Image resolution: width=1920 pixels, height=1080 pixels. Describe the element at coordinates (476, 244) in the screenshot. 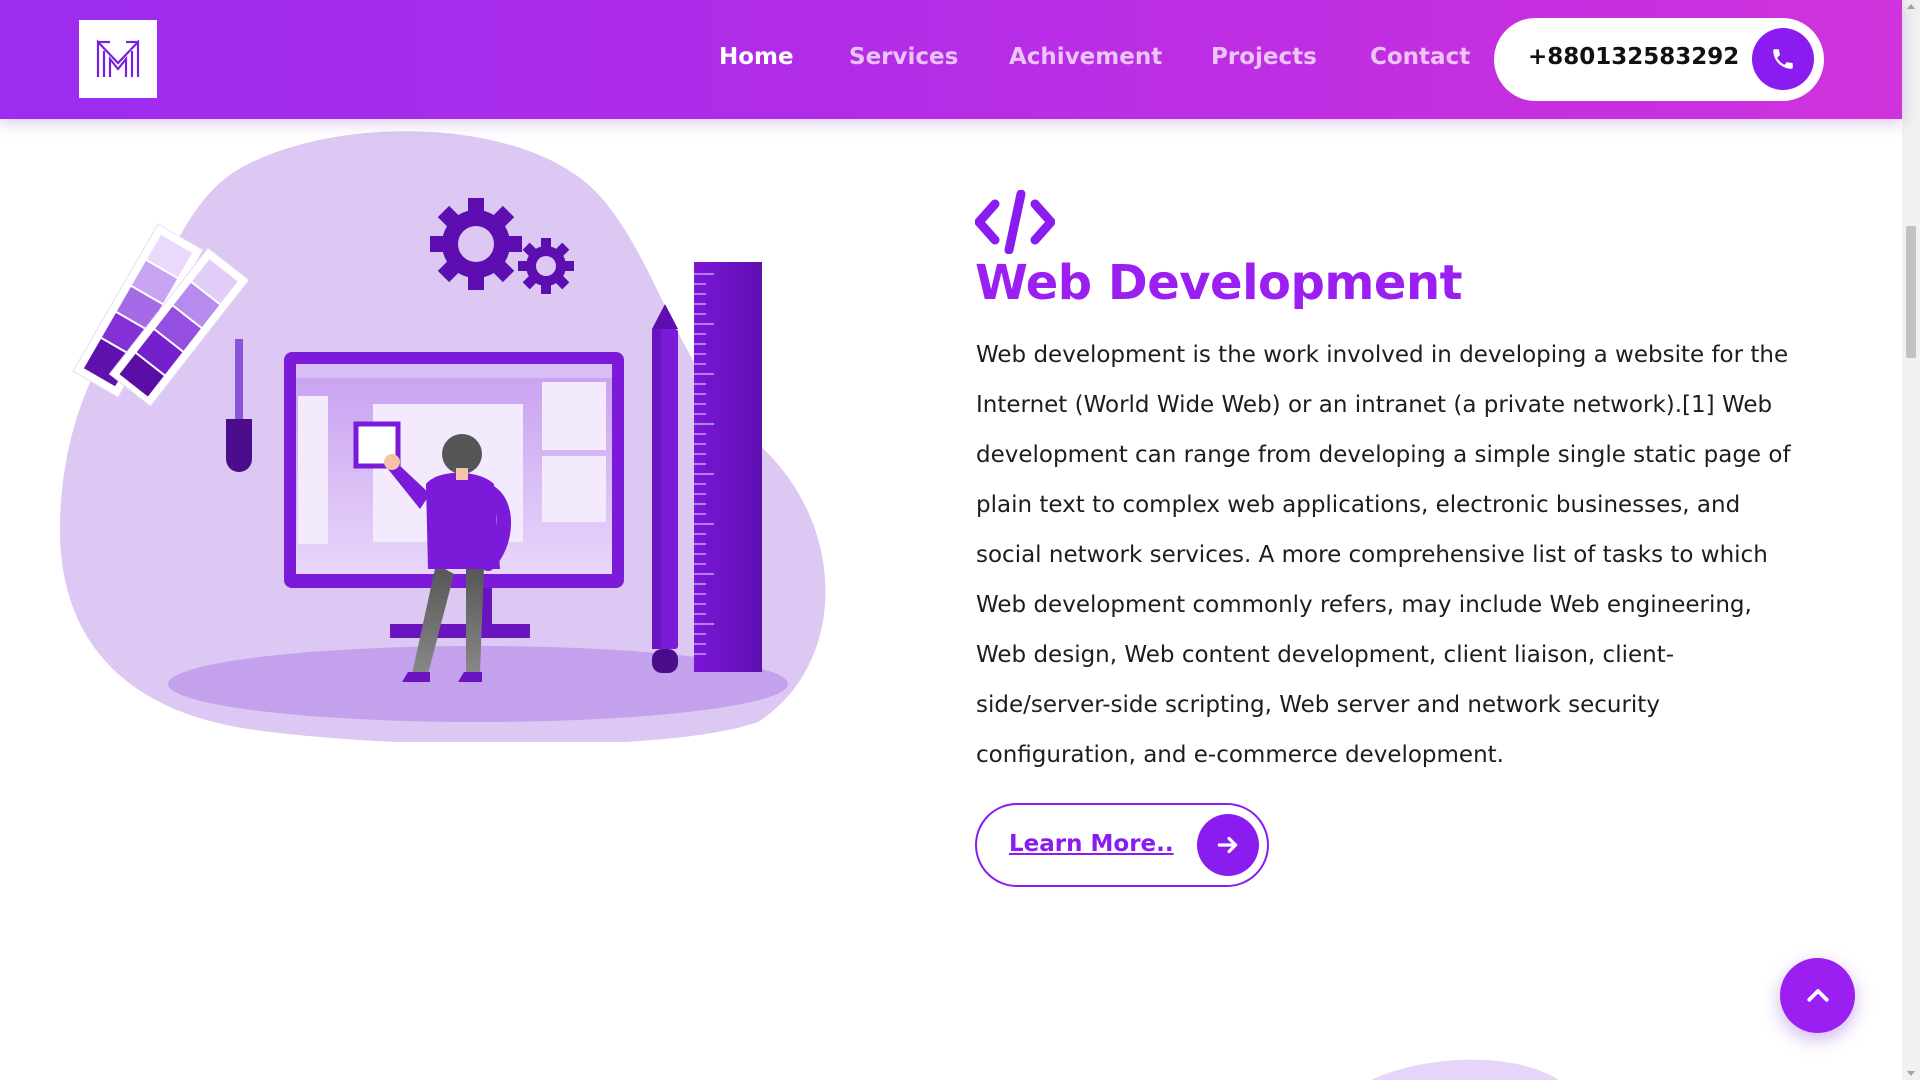

I see `gear-icon` at that location.